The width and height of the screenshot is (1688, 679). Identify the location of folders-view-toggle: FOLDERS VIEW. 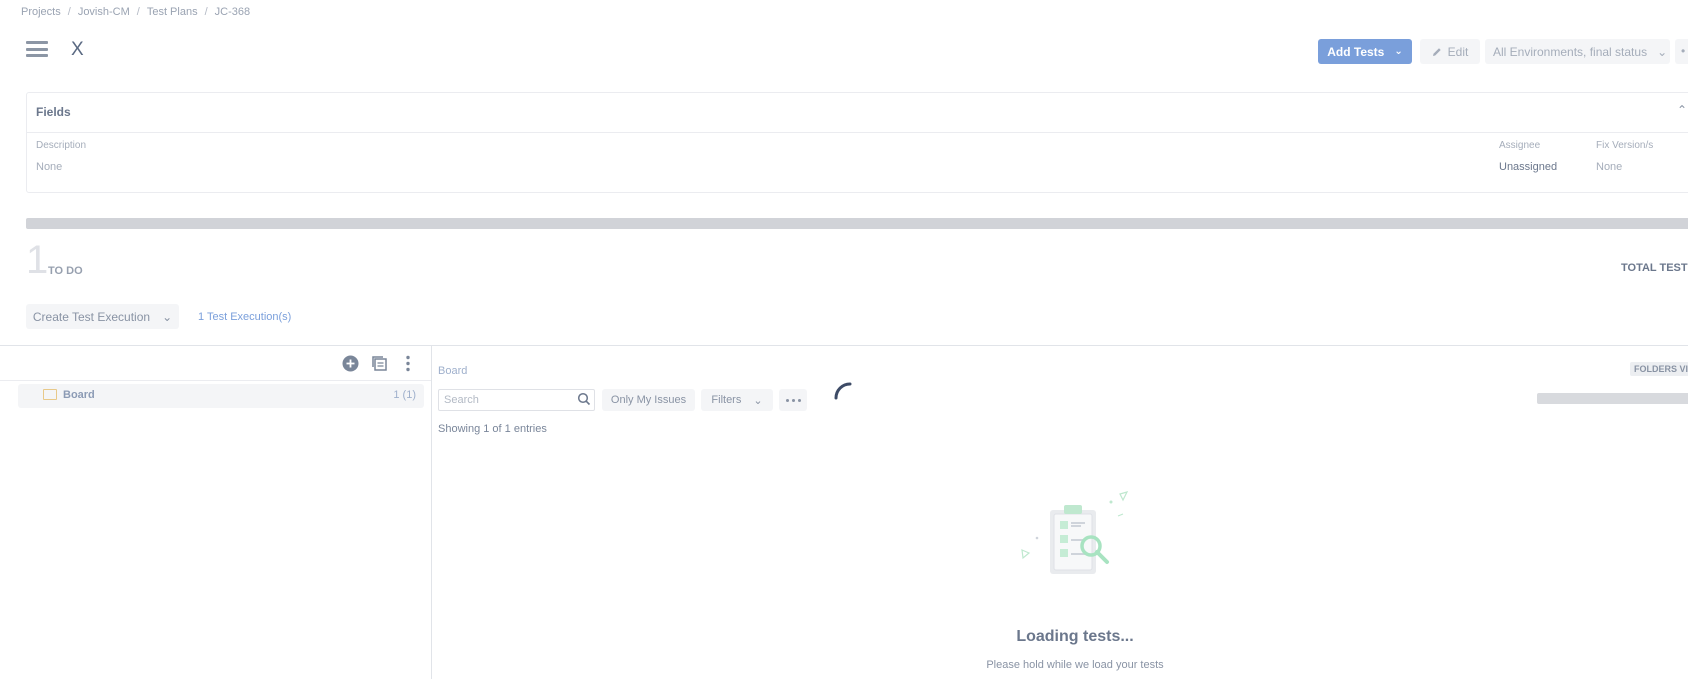
(1659, 369).